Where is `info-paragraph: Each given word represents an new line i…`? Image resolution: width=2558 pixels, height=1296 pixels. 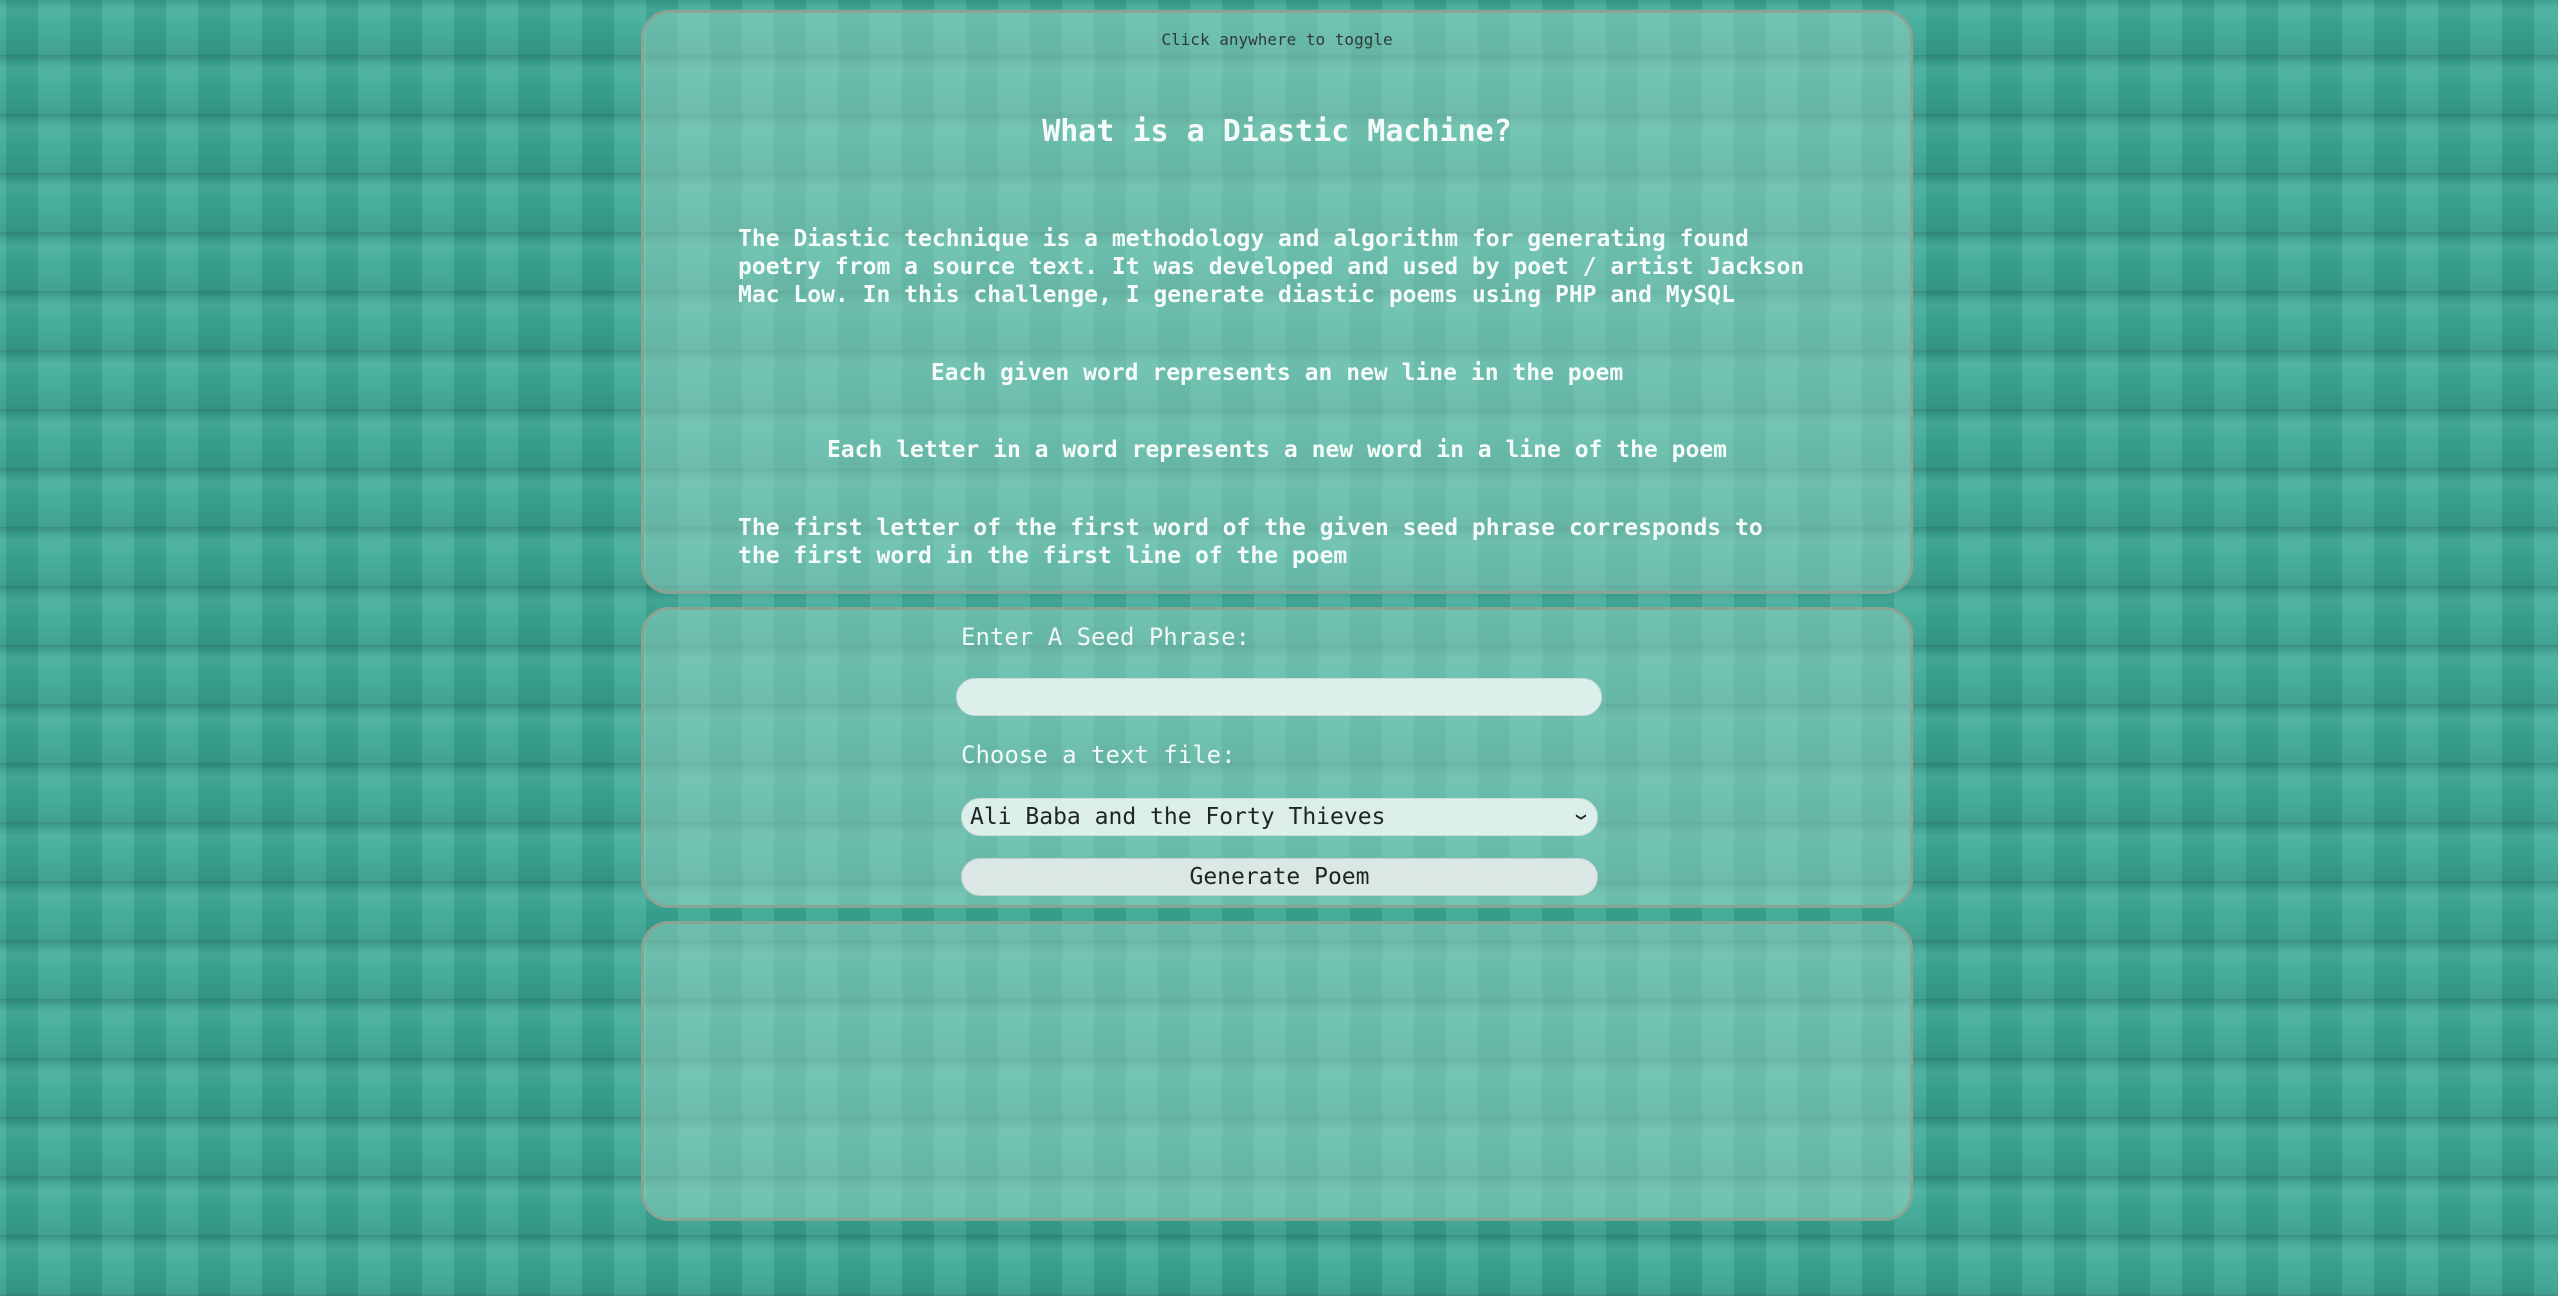 info-paragraph: Each given word represents an new line i… is located at coordinates (1277, 373).